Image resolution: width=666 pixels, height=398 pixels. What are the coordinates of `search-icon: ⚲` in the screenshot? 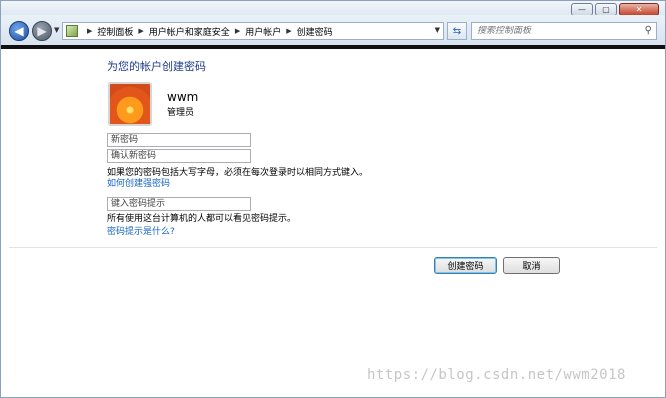 It's located at (648, 30).